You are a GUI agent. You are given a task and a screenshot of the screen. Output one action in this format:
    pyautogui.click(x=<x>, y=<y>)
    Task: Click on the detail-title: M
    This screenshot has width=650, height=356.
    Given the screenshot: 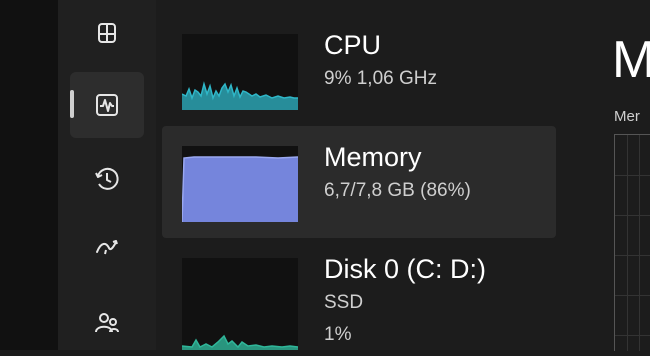 What is the action you would take?
    pyautogui.click(x=631, y=60)
    